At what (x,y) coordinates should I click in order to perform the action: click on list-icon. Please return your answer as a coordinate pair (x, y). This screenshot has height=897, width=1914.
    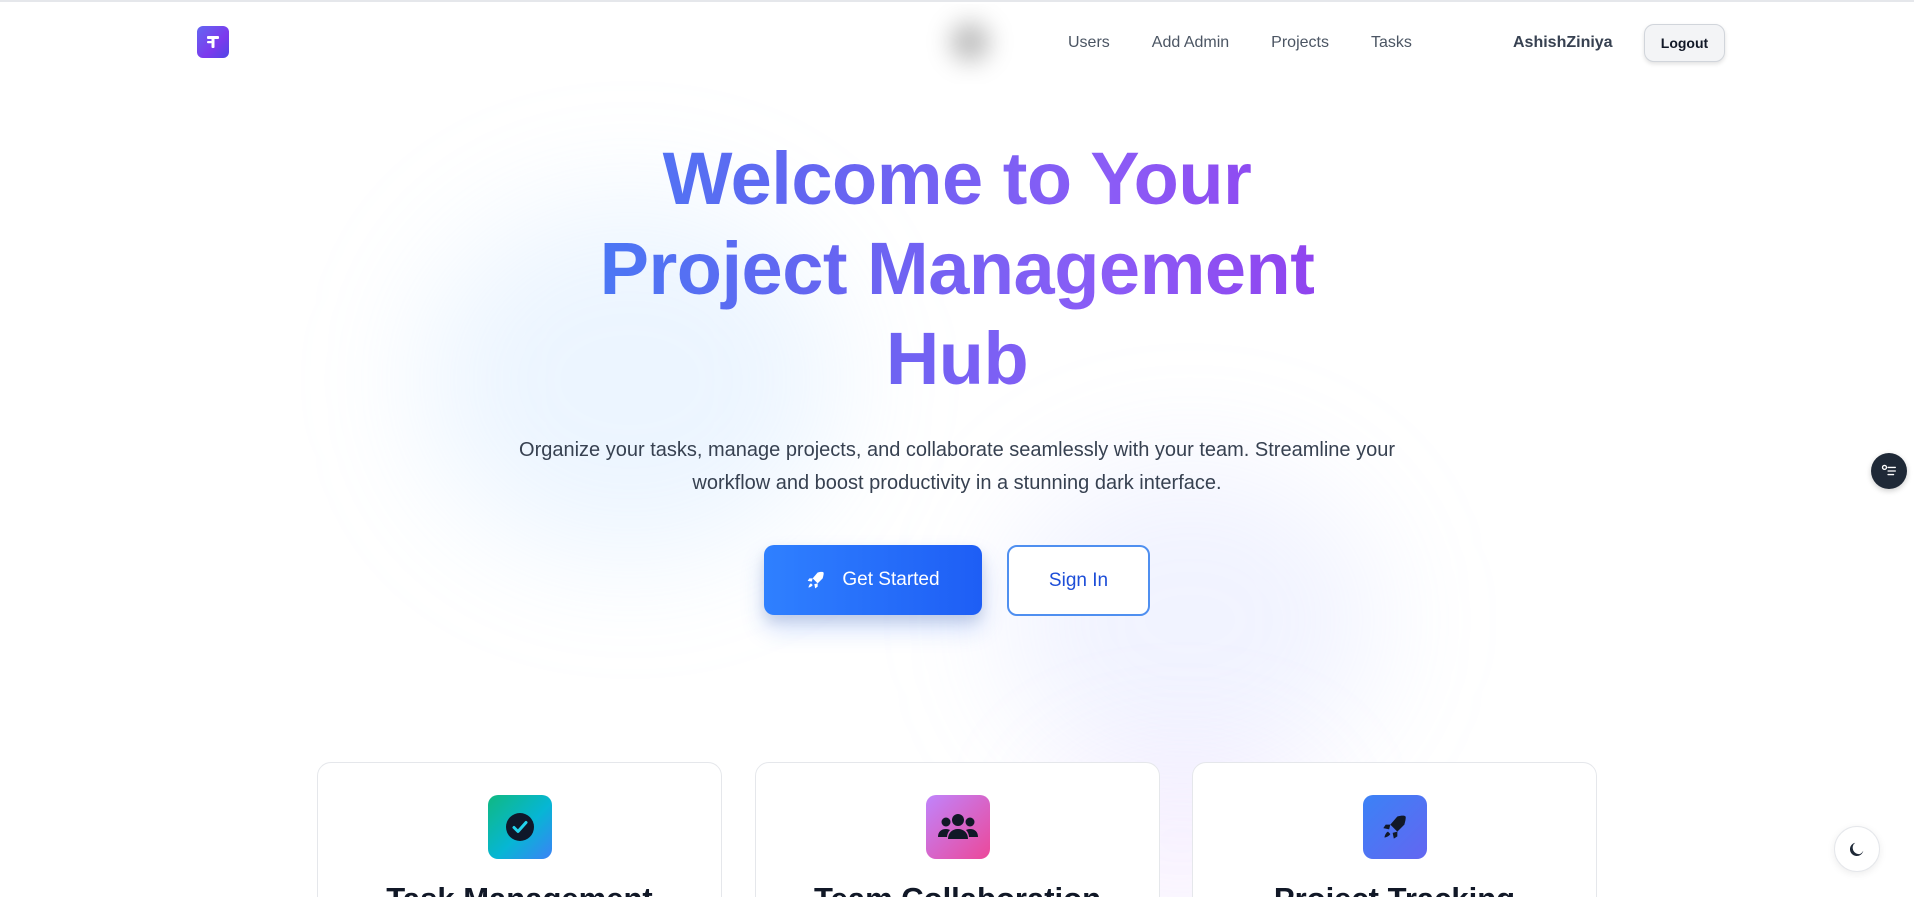
    Looking at the image, I should click on (1888, 470).